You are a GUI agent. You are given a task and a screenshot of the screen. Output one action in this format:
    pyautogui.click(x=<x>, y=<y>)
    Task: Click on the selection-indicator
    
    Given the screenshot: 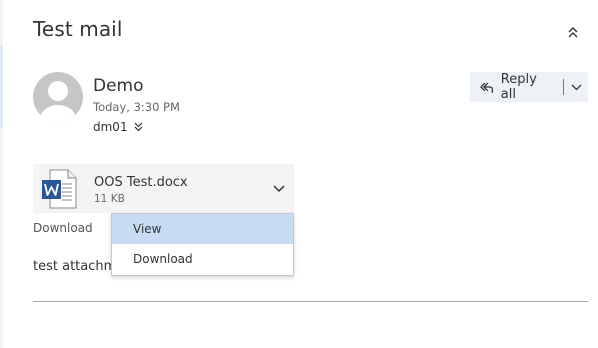 What is the action you would take?
    pyautogui.click(x=1, y=87)
    